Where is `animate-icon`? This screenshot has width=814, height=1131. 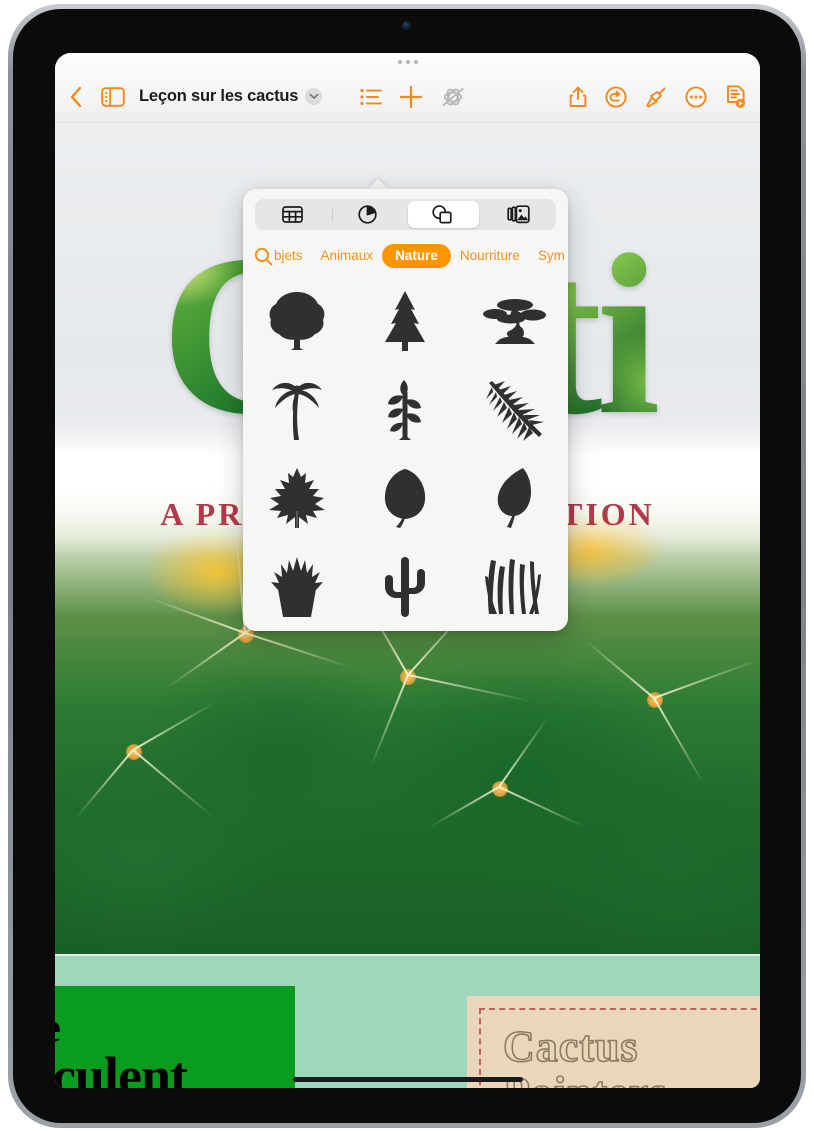 animate-icon is located at coordinates (453, 96).